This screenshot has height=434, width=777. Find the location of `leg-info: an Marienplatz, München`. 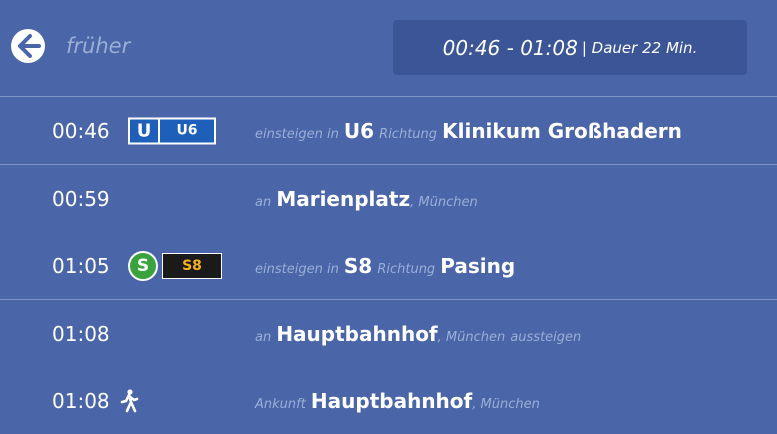

leg-info: an Marienplatz, München is located at coordinates (366, 199).